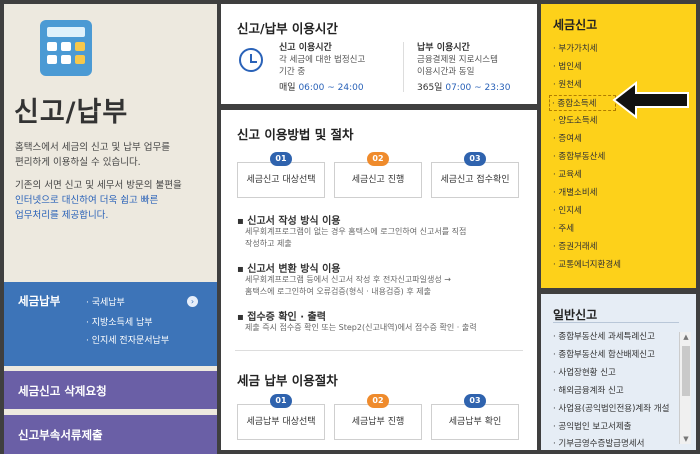 This screenshot has height=454, width=700. I want to click on link-business-account: · 사업용(공익법인전용)계좌 개설, so click(611, 408).